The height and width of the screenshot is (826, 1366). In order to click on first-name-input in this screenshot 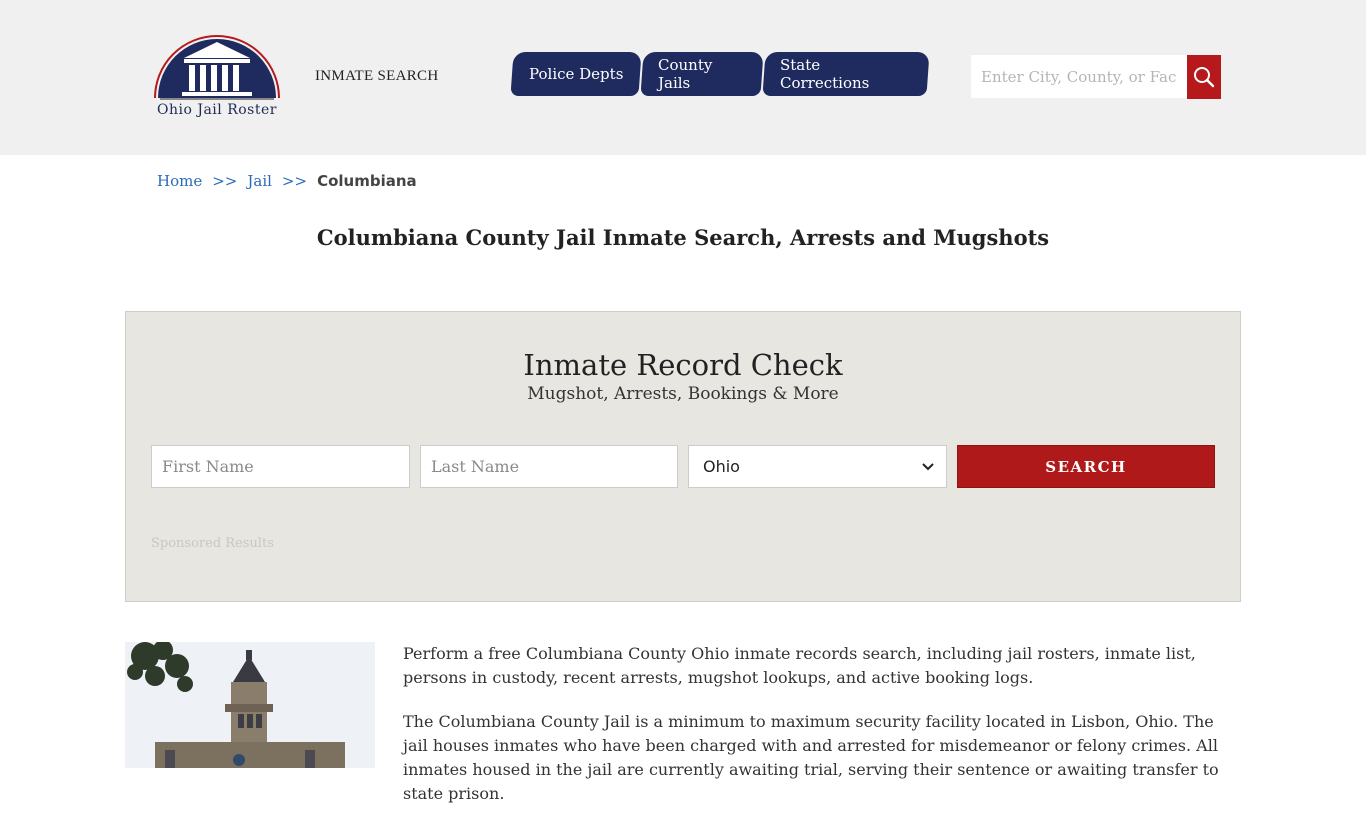, I will do `click(280, 466)`.